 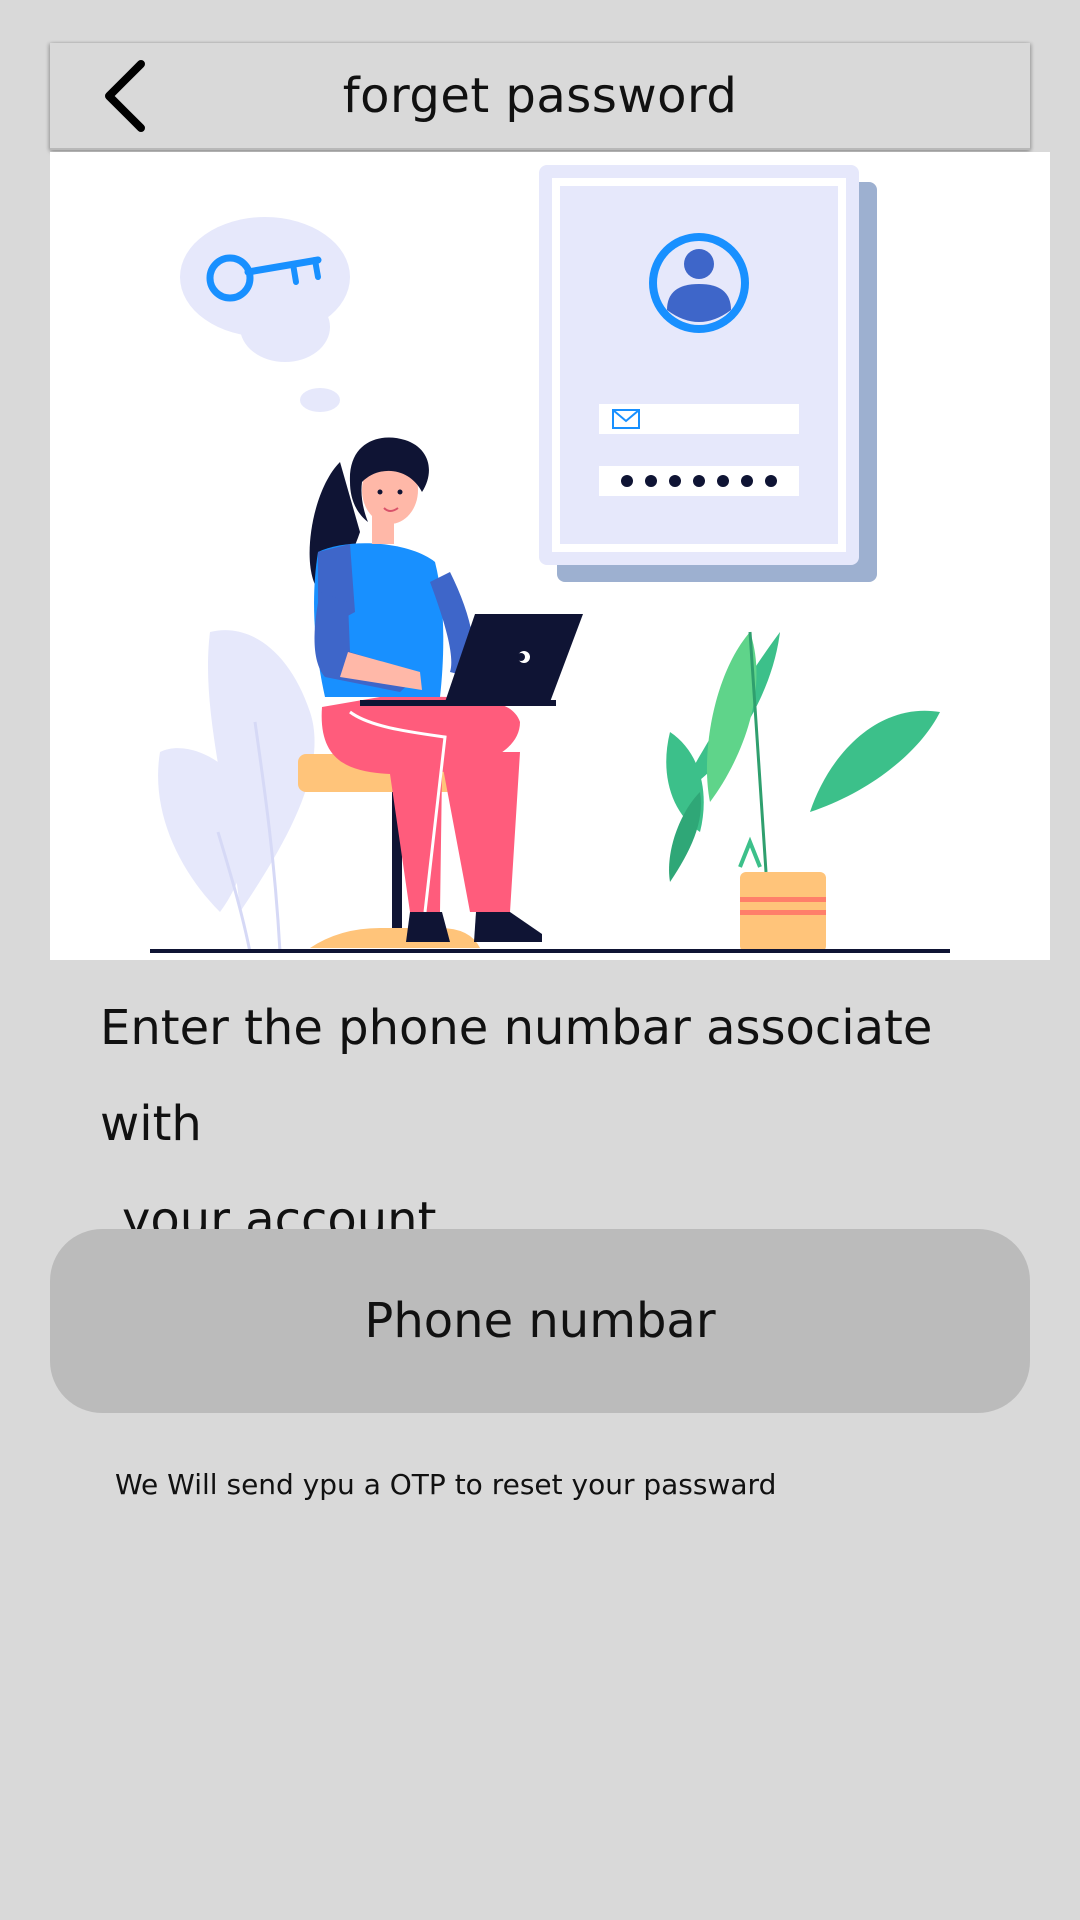 I want to click on page-title: forget password, so click(x=540, y=95).